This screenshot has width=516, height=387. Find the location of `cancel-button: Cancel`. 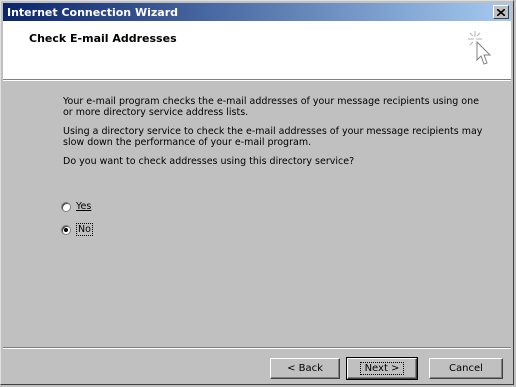

cancel-button: Cancel is located at coordinates (466, 368).